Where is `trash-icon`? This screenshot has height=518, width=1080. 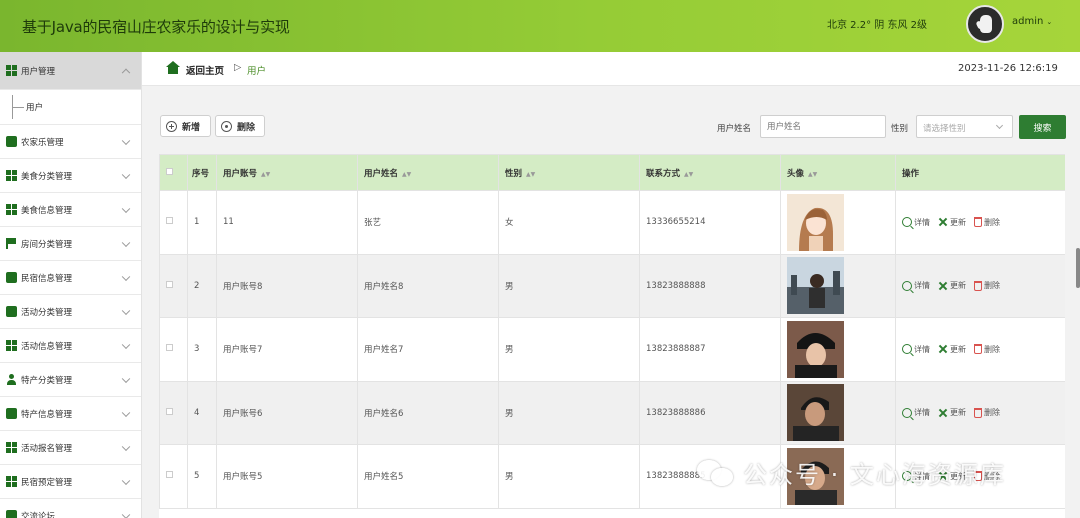
trash-icon is located at coordinates (978, 285).